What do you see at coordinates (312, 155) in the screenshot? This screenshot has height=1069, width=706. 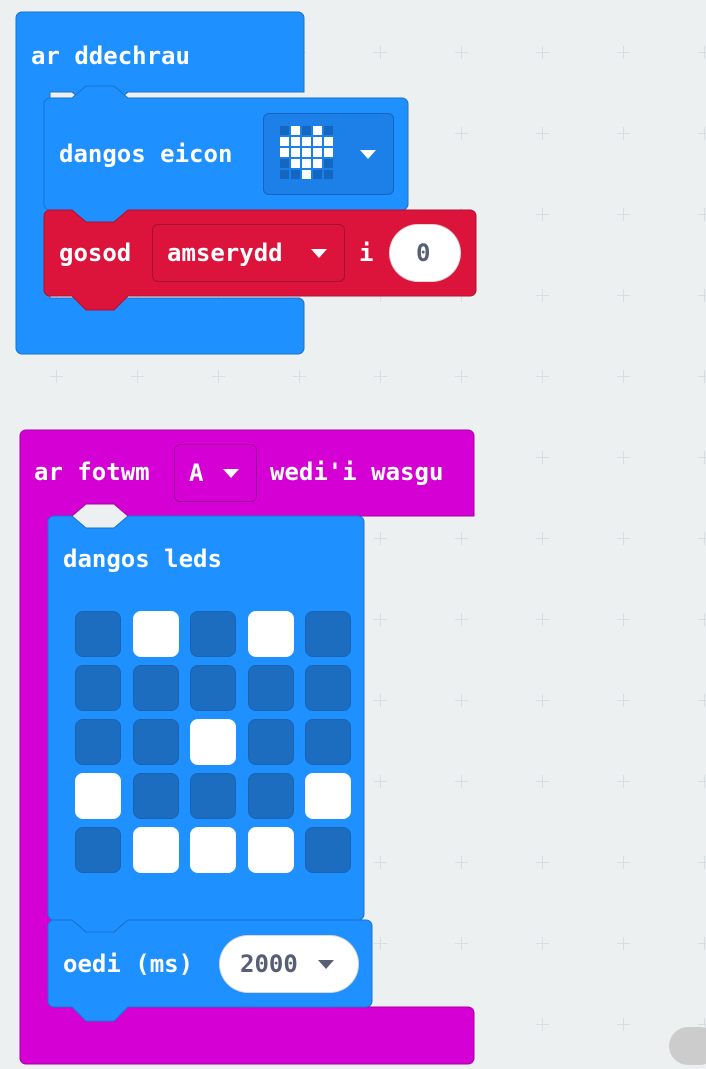 I see `heart-icon` at bounding box center [312, 155].